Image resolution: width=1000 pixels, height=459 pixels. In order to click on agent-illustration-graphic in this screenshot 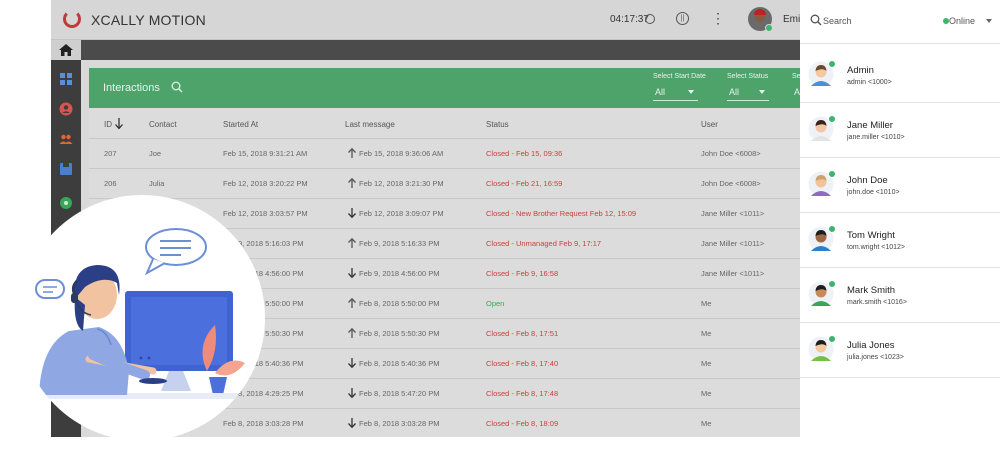, I will do `click(142, 313)`.